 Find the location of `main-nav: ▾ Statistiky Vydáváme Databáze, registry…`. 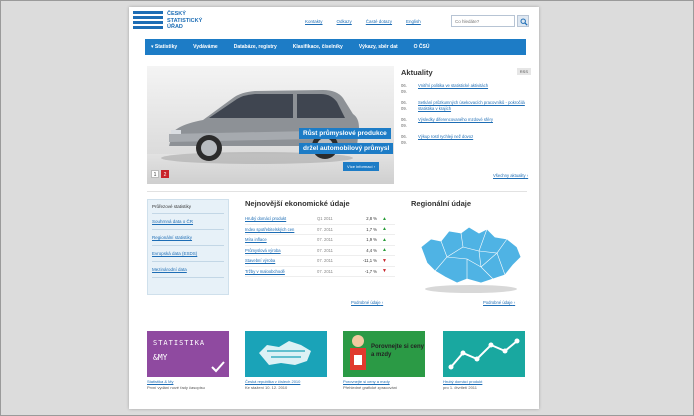

main-nav: ▾ Statistiky Vydáváme Databáze, registry… is located at coordinates (335, 47).